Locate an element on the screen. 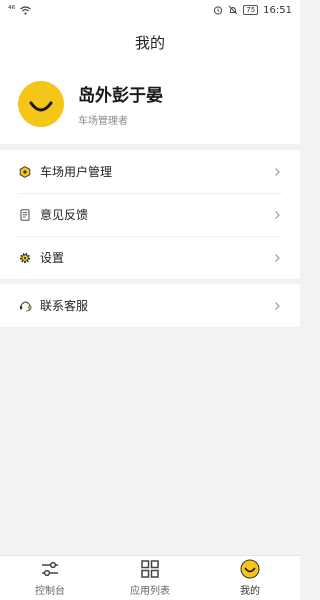 Image resolution: width=320 pixels, height=600 pixels. smiley-icon is located at coordinates (250, 569).